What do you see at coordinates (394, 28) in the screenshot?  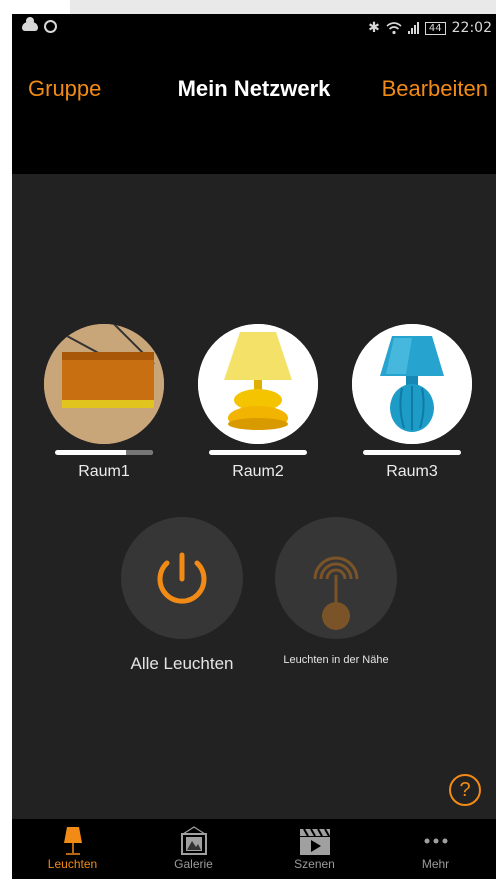 I see `wifi-icon` at bounding box center [394, 28].